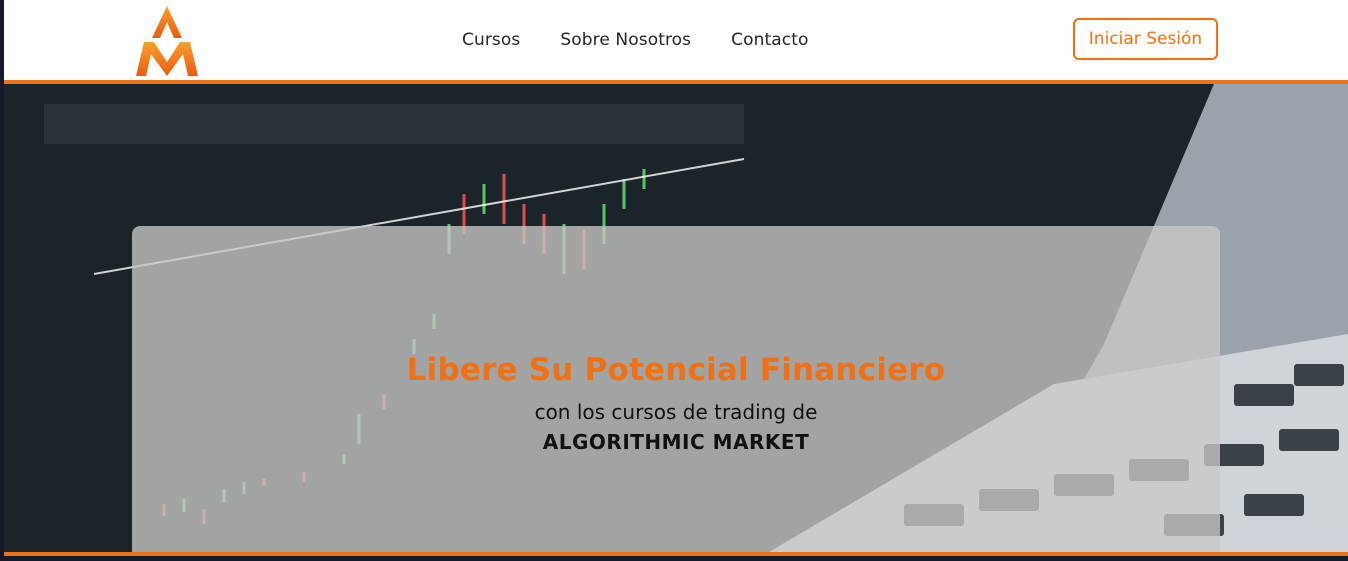 This screenshot has height=561, width=1348. I want to click on main-nav: Cursos Sobre Nosotros Contacto, so click(655, 40).